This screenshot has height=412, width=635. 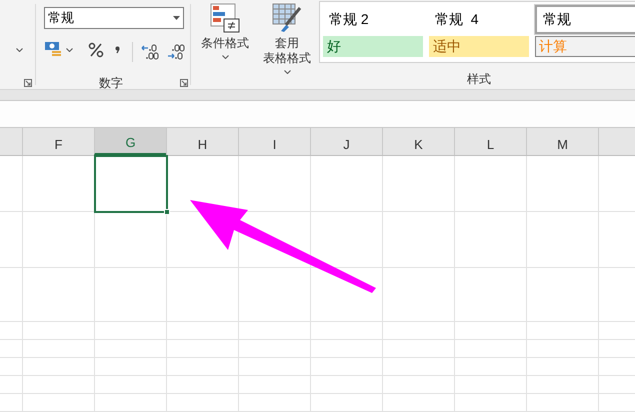 I want to click on column-header: M, so click(x=562, y=141).